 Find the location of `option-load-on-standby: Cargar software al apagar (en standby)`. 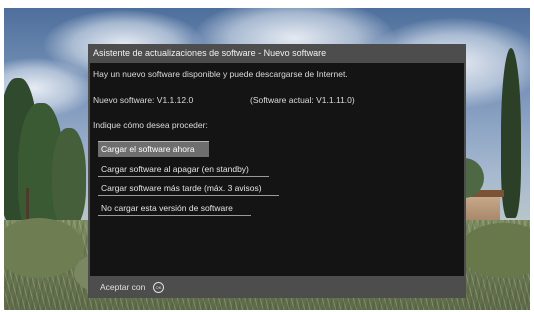

option-load-on-standby: Cargar software al apagar (en standby) is located at coordinates (183, 169).